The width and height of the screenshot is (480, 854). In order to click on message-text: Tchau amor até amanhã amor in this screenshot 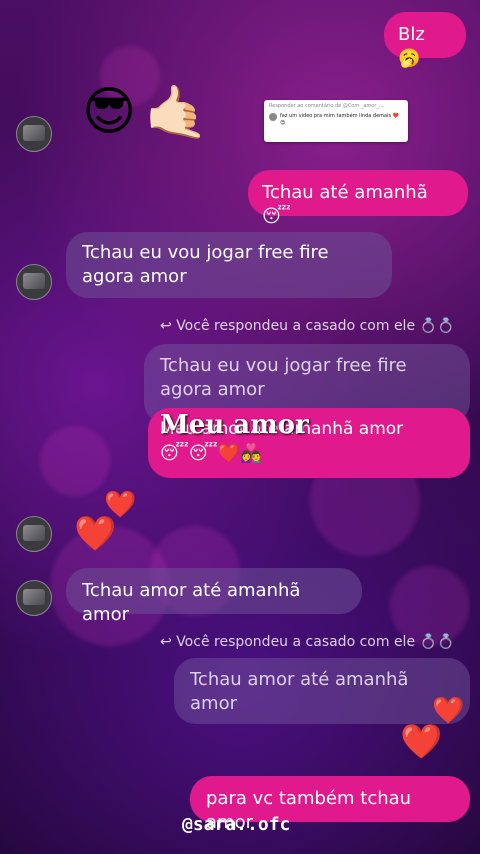, I will do `click(191, 602)`.